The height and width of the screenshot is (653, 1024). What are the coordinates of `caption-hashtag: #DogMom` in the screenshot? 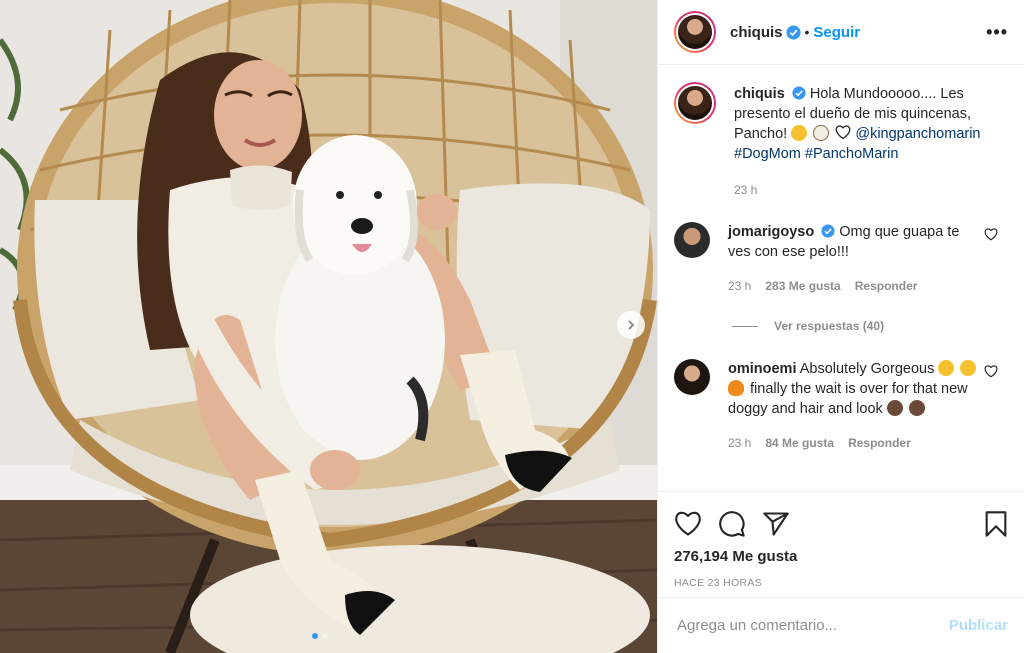 It's located at (767, 154).